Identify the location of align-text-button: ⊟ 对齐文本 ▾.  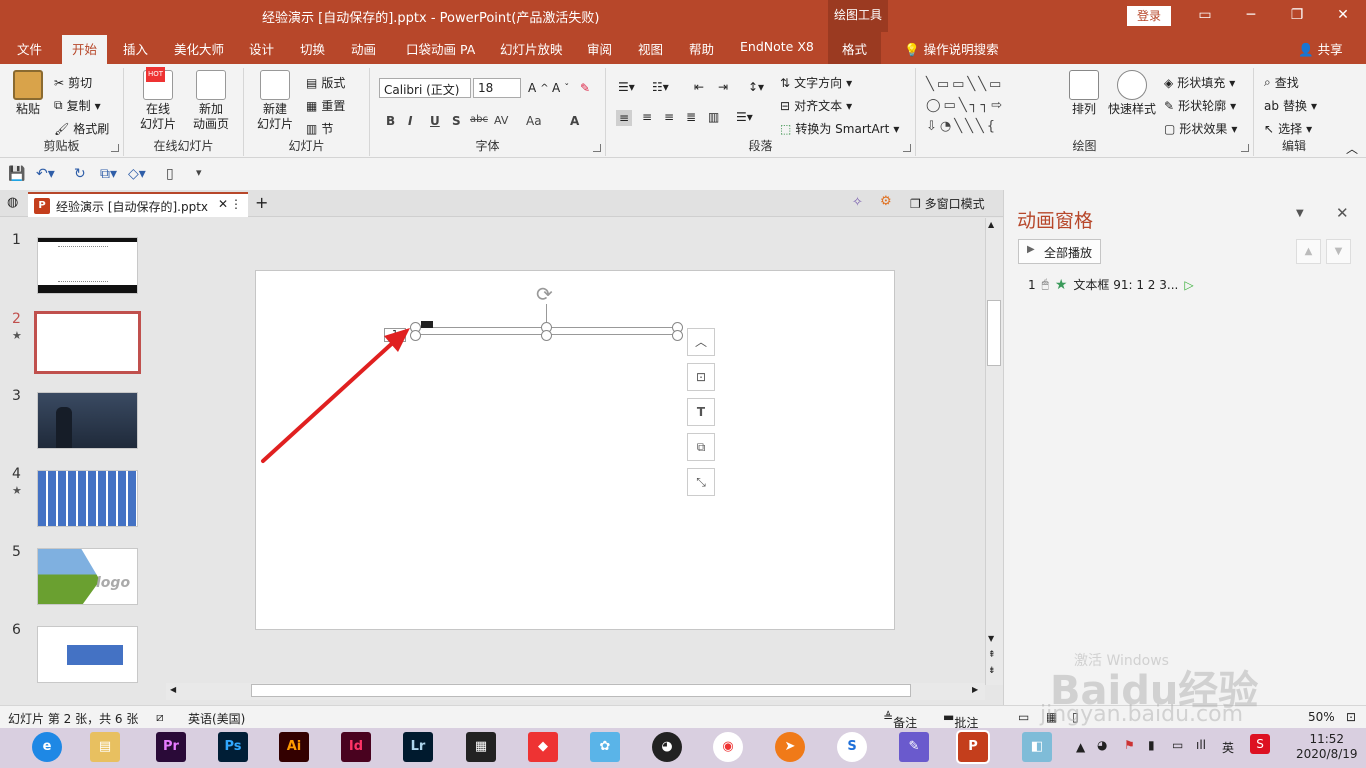
(816, 105).